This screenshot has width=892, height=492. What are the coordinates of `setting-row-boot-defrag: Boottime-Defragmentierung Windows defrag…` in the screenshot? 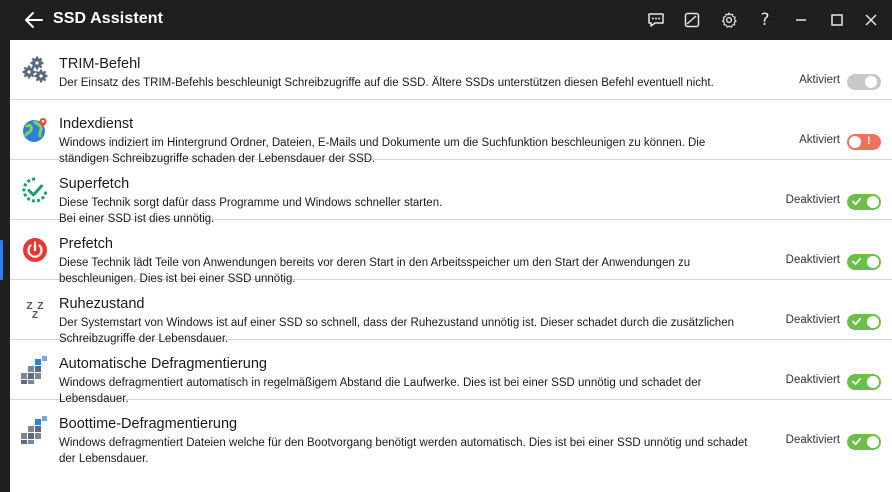 It's located at (451, 432).